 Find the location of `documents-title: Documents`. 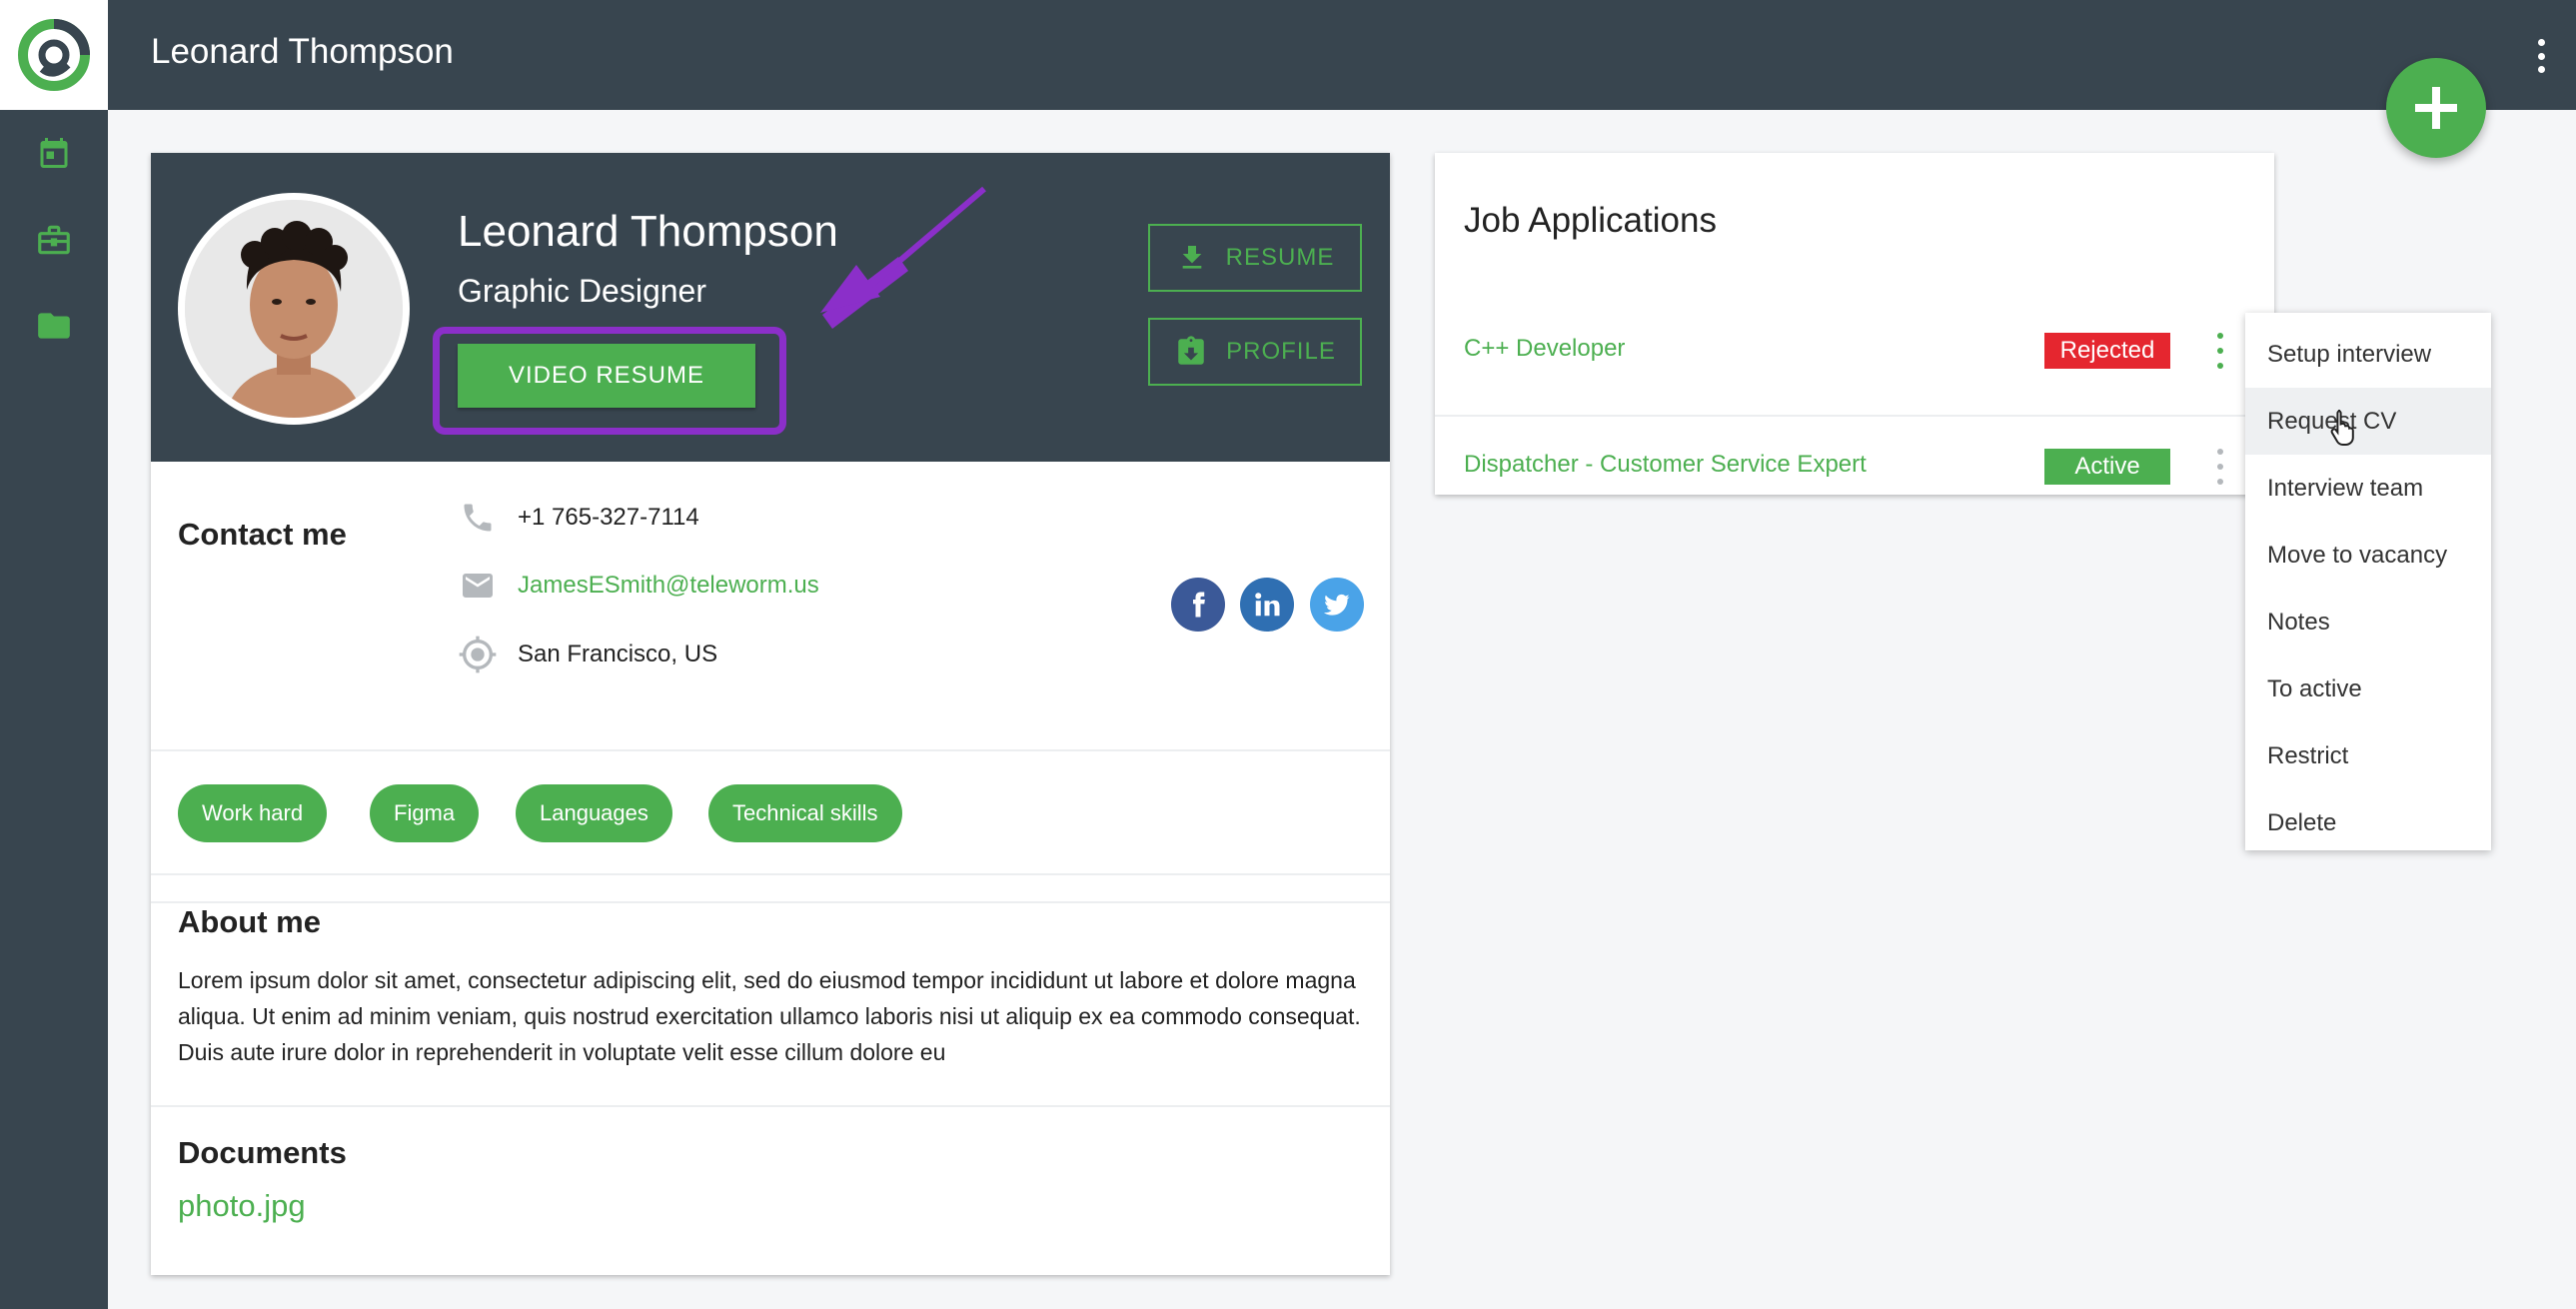

documents-title: Documents is located at coordinates (262, 1153).